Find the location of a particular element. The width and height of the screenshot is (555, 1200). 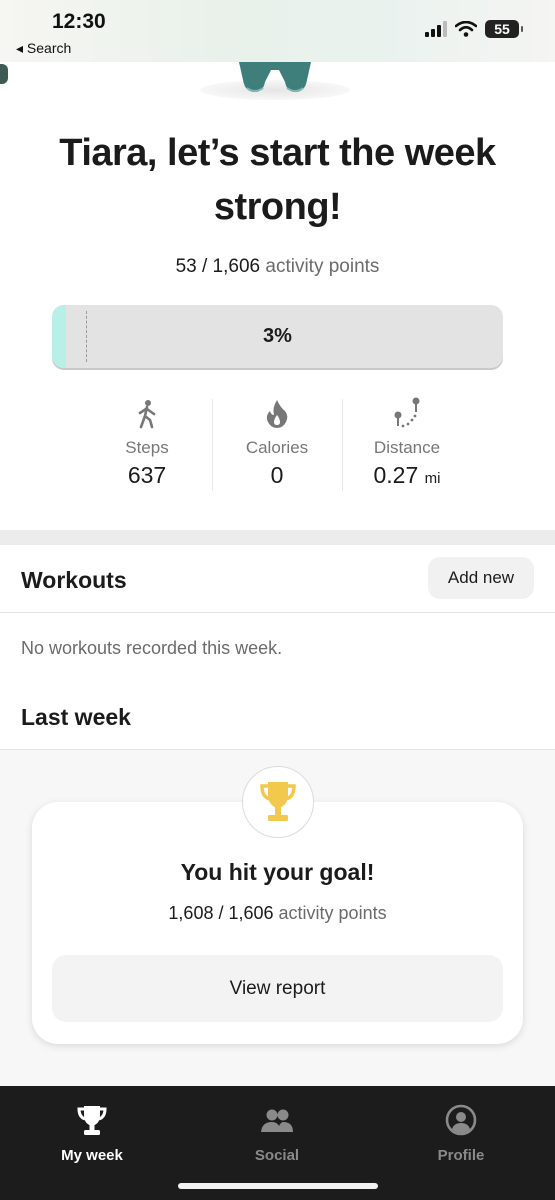

tab-profile: Profile is located at coordinates (461, 1134).